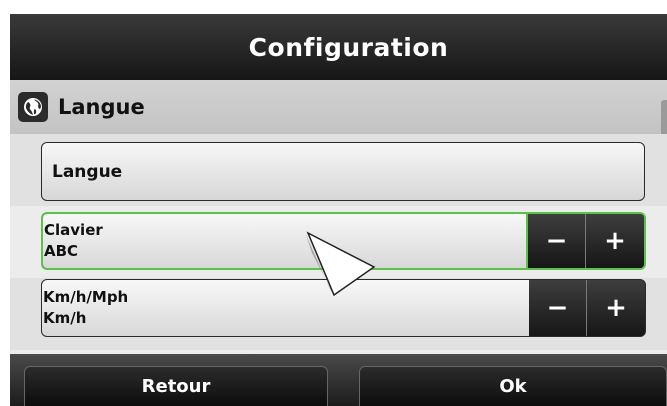 Image resolution: width=667 pixels, height=406 pixels. I want to click on setting-label: Clavier, so click(73, 230).